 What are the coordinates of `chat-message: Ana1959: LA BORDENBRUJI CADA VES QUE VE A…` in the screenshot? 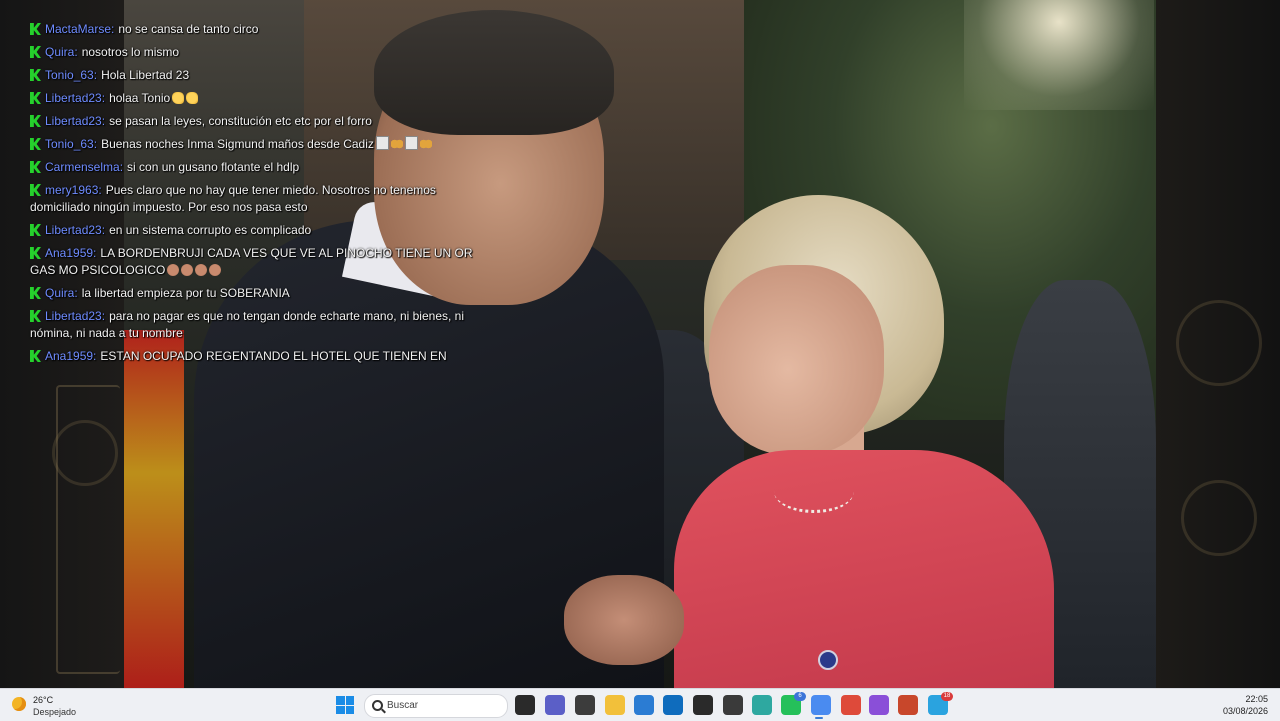 It's located at (251, 261).